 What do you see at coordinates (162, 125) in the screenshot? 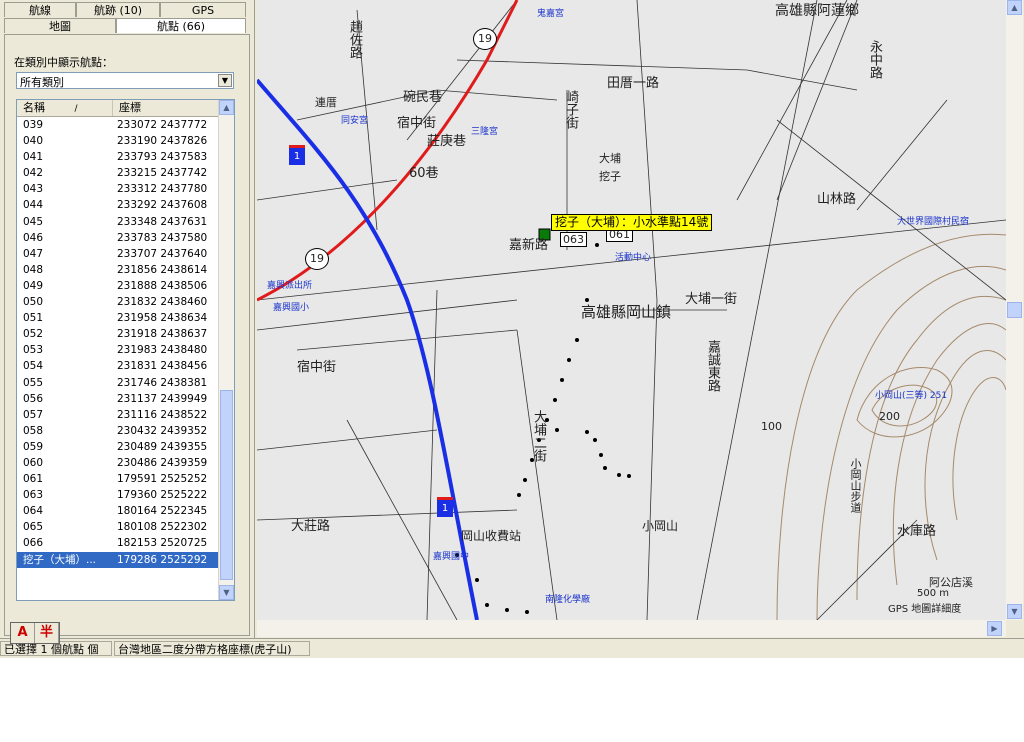
I see `waypoint-coord: 233072 2437772` at bounding box center [162, 125].